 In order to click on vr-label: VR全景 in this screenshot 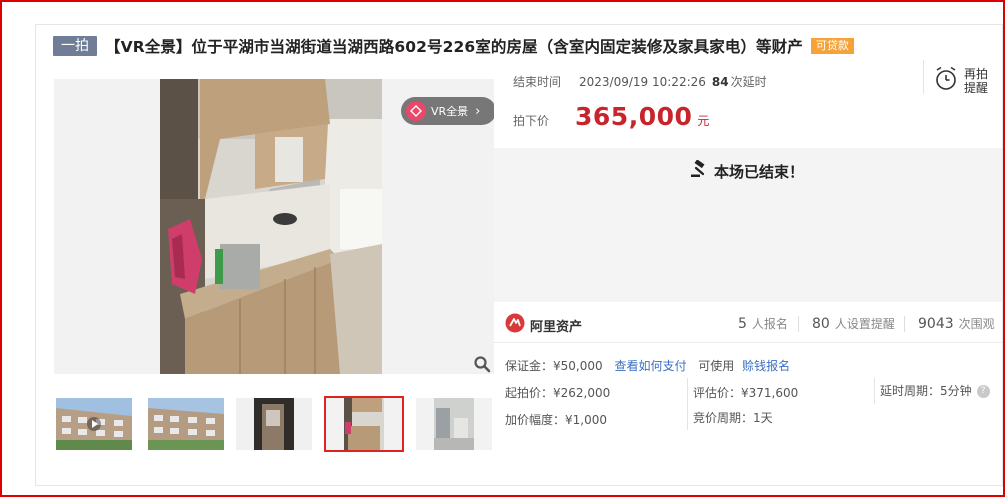, I will do `click(450, 111)`.